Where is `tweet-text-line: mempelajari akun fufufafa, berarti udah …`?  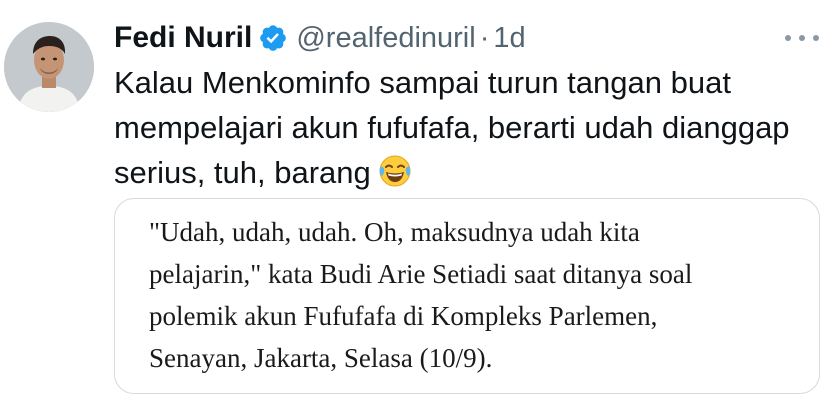
tweet-text-line: mempelajari akun fufufafa, berarti udah … is located at coordinates (452, 127).